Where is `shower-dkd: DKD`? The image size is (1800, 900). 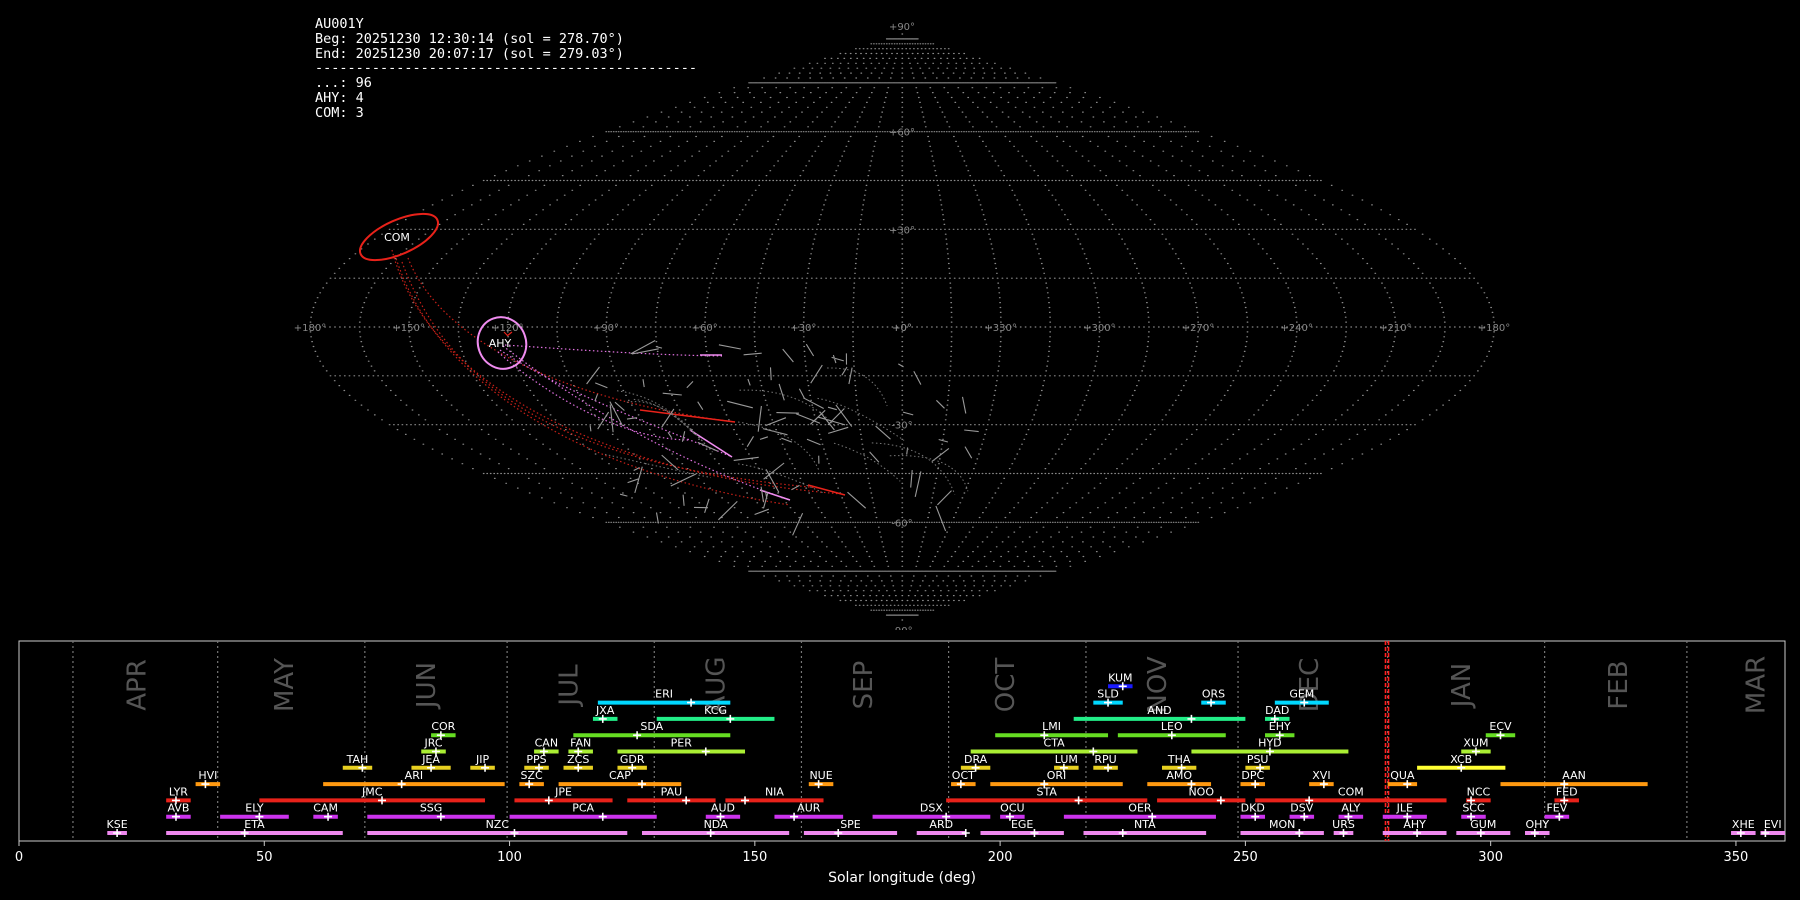
shower-dkd: DKD is located at coordinates (1253, 811).